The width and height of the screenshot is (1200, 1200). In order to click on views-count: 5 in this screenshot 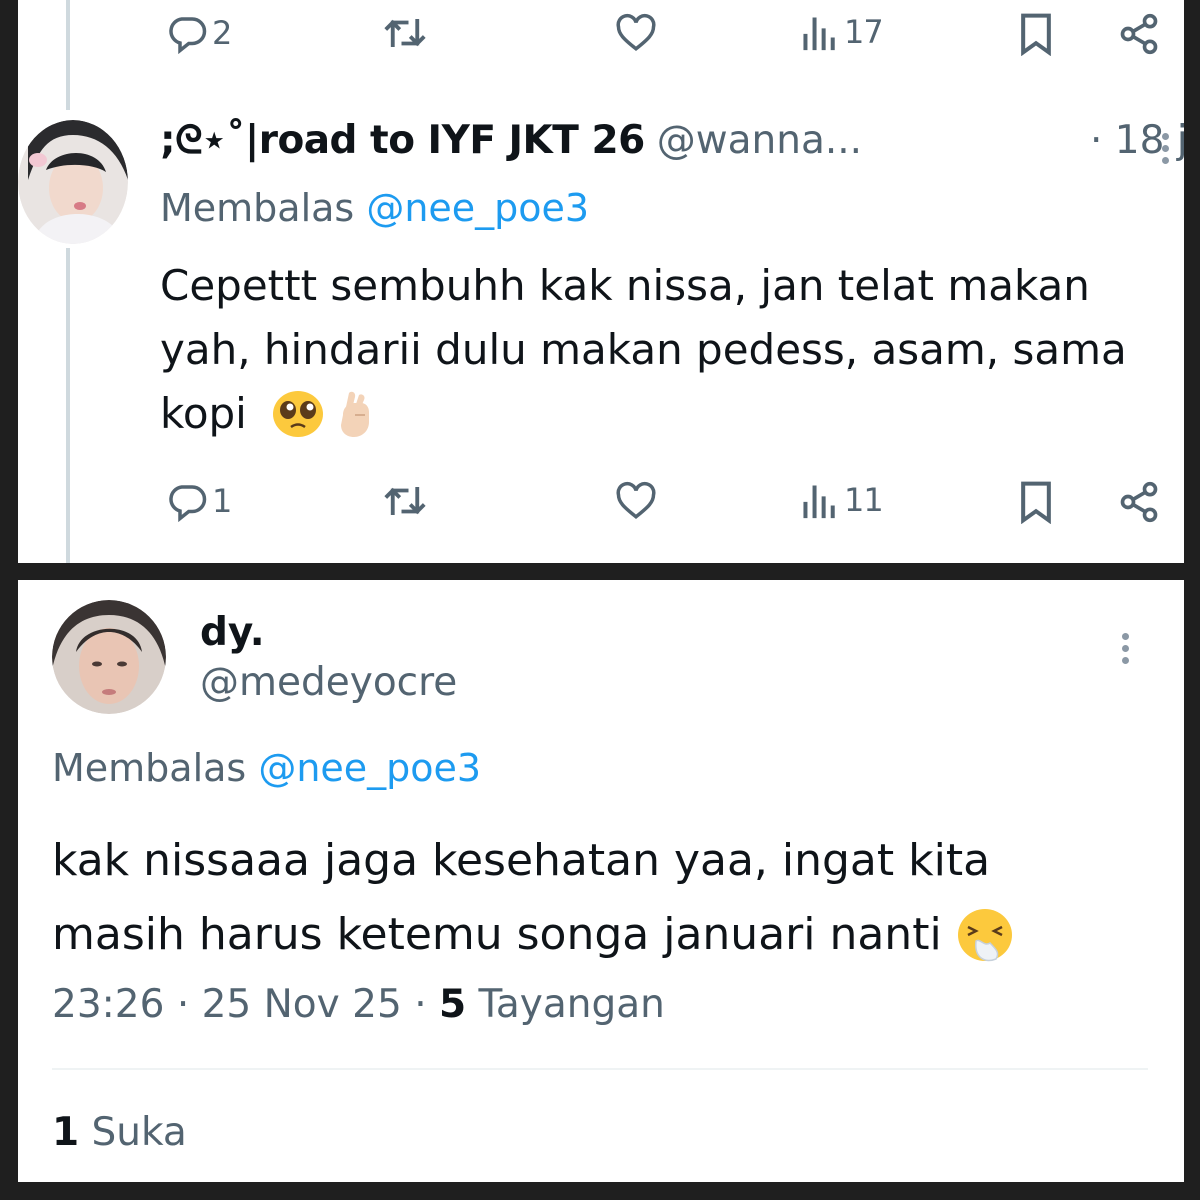, I will do `click(452, 1004)`.